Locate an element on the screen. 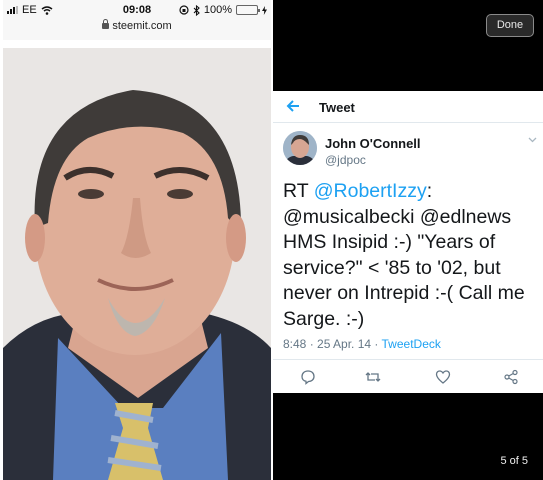 Image resolution: width=543 pixels, height=480 pixels. status-bar: EE 09:08 100% is located at coordinates (137, 10).